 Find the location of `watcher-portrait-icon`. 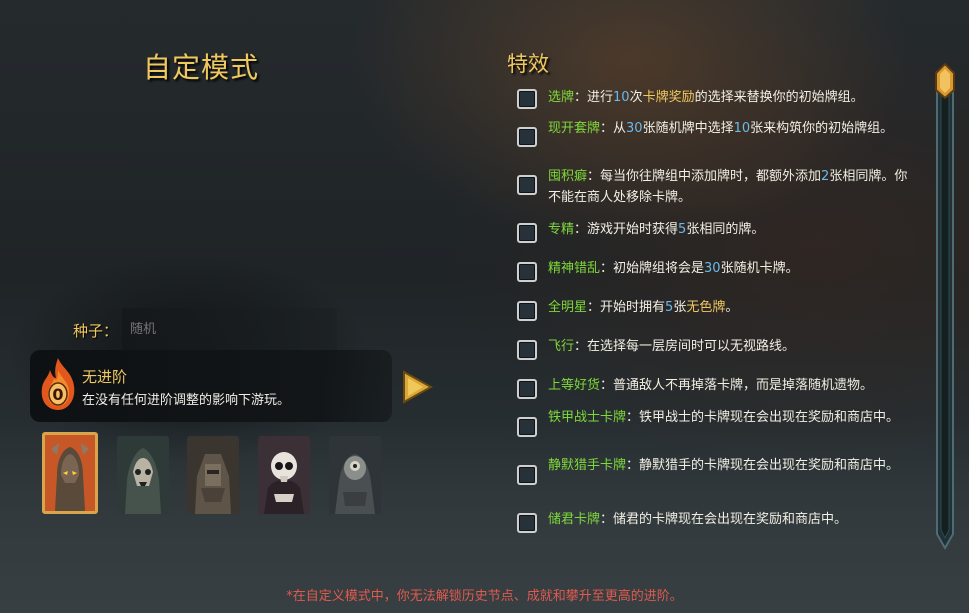

watcher-portrait-icon is located at coordinates (355, 475).